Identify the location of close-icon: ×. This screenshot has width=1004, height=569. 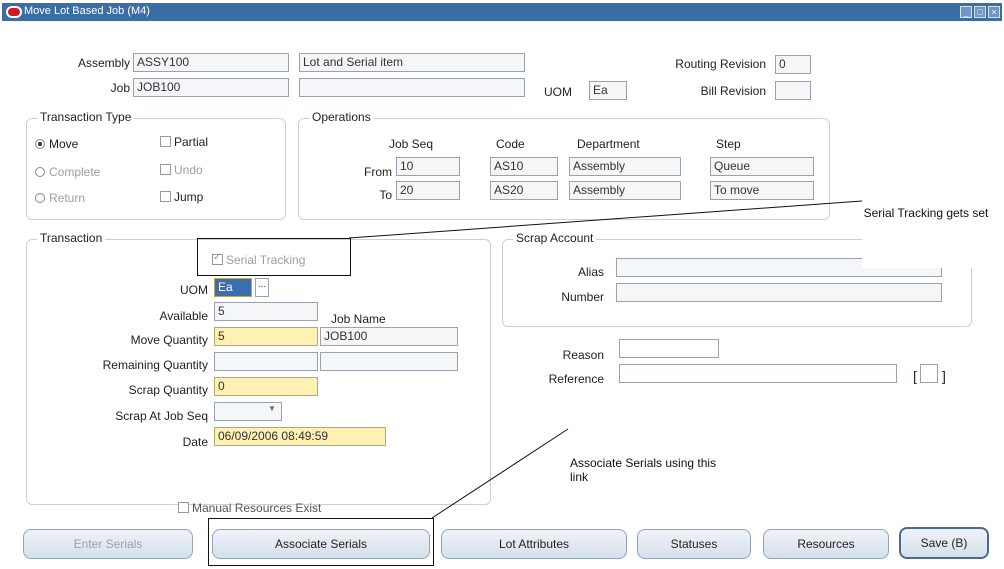
(994, 12).